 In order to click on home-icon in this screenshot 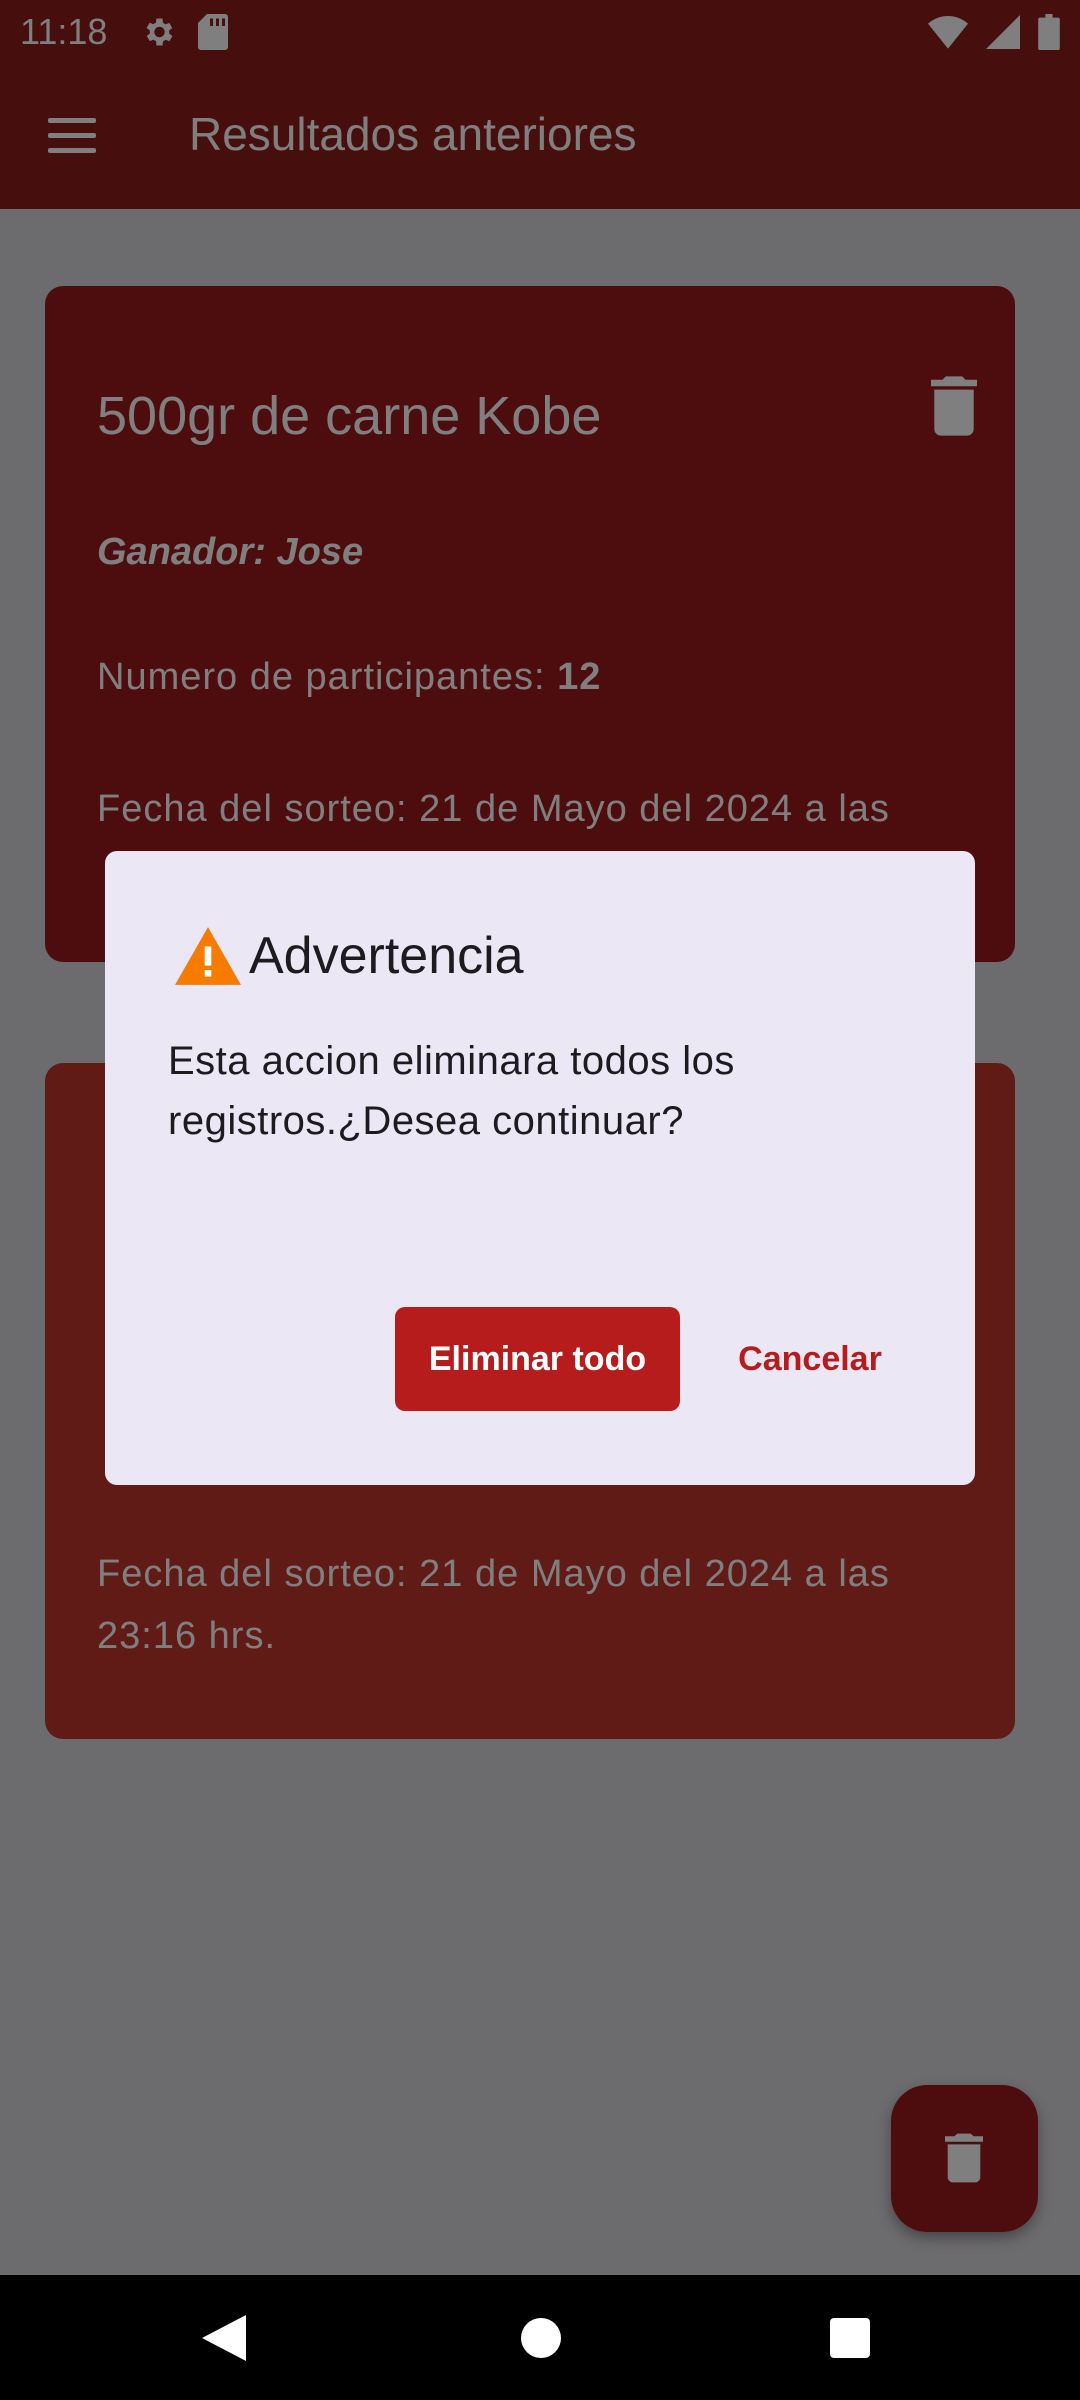, I will do `click(541, 2338)`.